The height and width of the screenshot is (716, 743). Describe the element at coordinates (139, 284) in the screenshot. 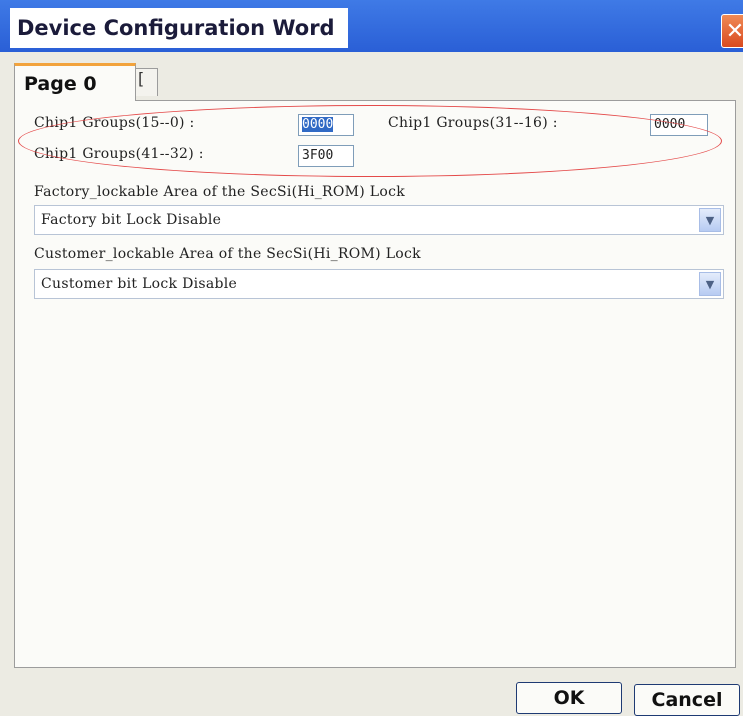

I see `customer-lock-selected: Customer bit Lock Disable` at that location.